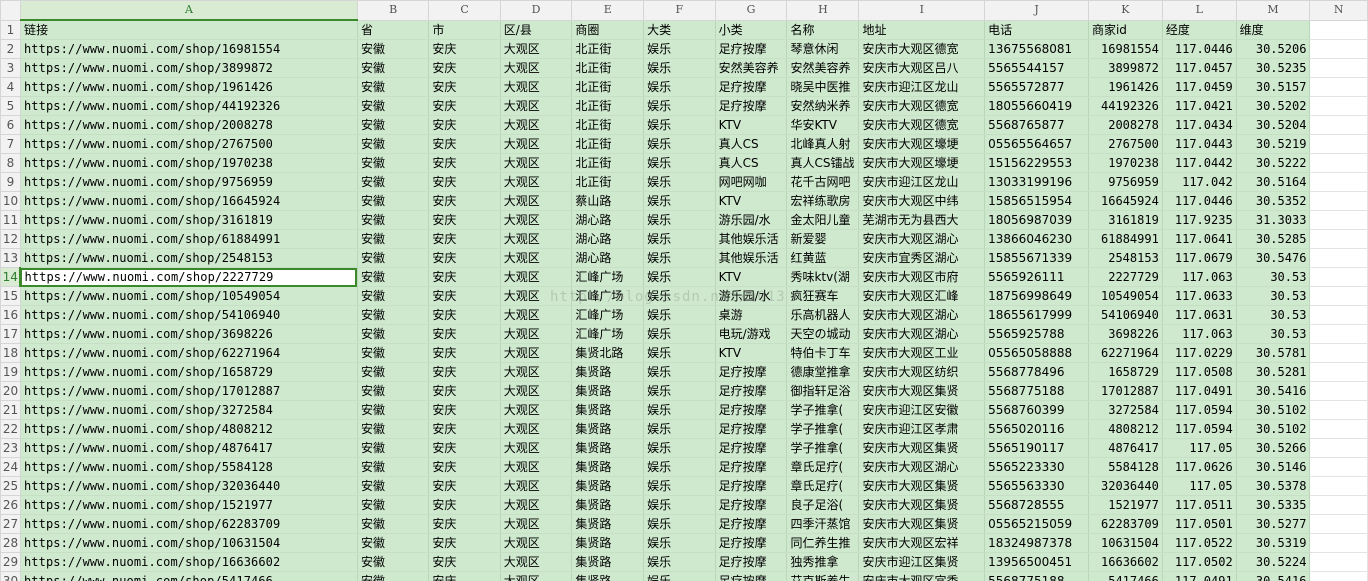 The height and width of the screenshot is (581, 1368). Describe the element at coordinates (189, 49) in the screenshot. I see `cell-a2: https://www.nuomi.com/shop/16981554` at that location.